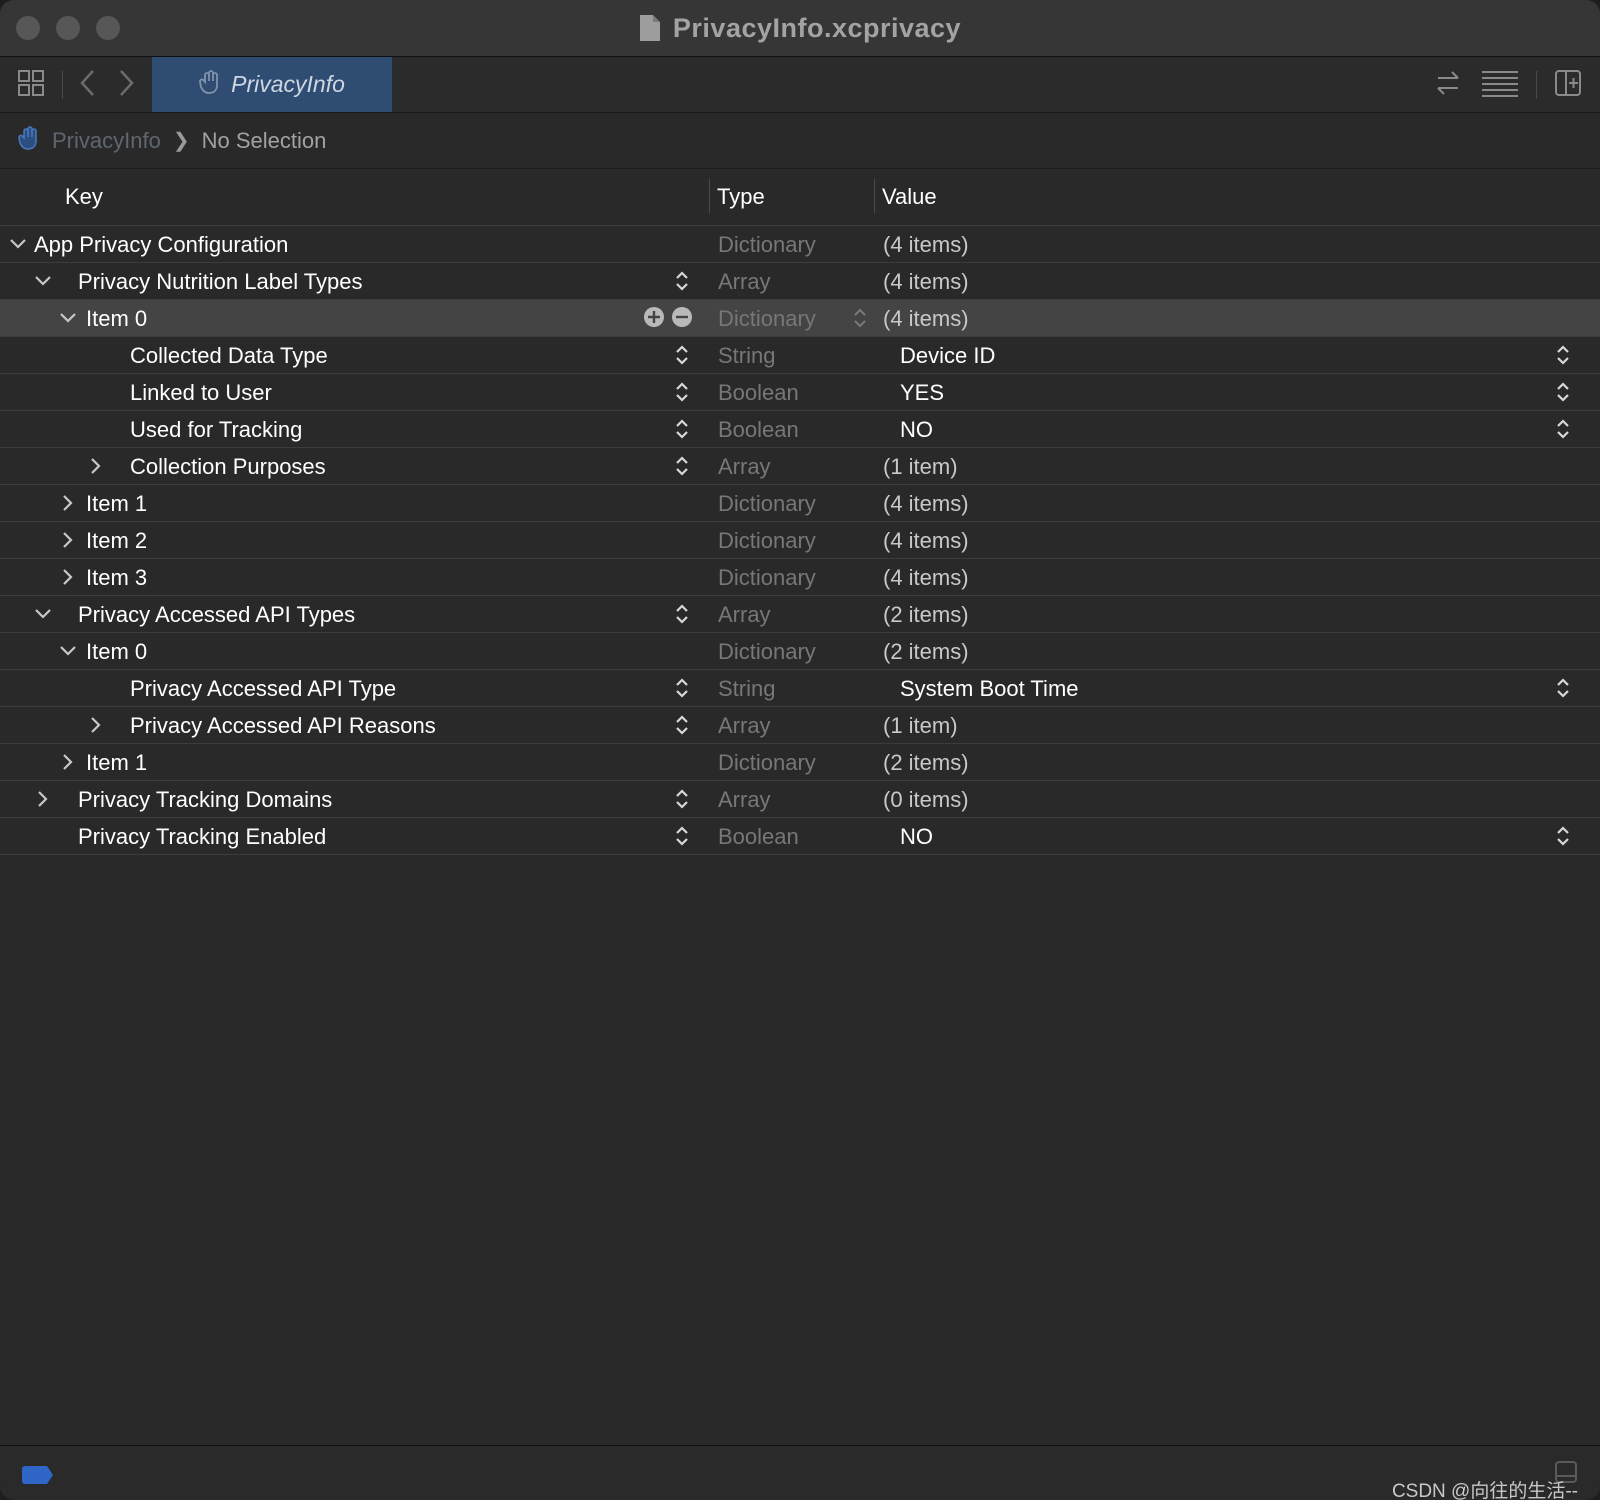  What do you see at coordinates (1500, 85) in the screenshot?
I see `editor-options-button` at bounding box center [1500, 85].